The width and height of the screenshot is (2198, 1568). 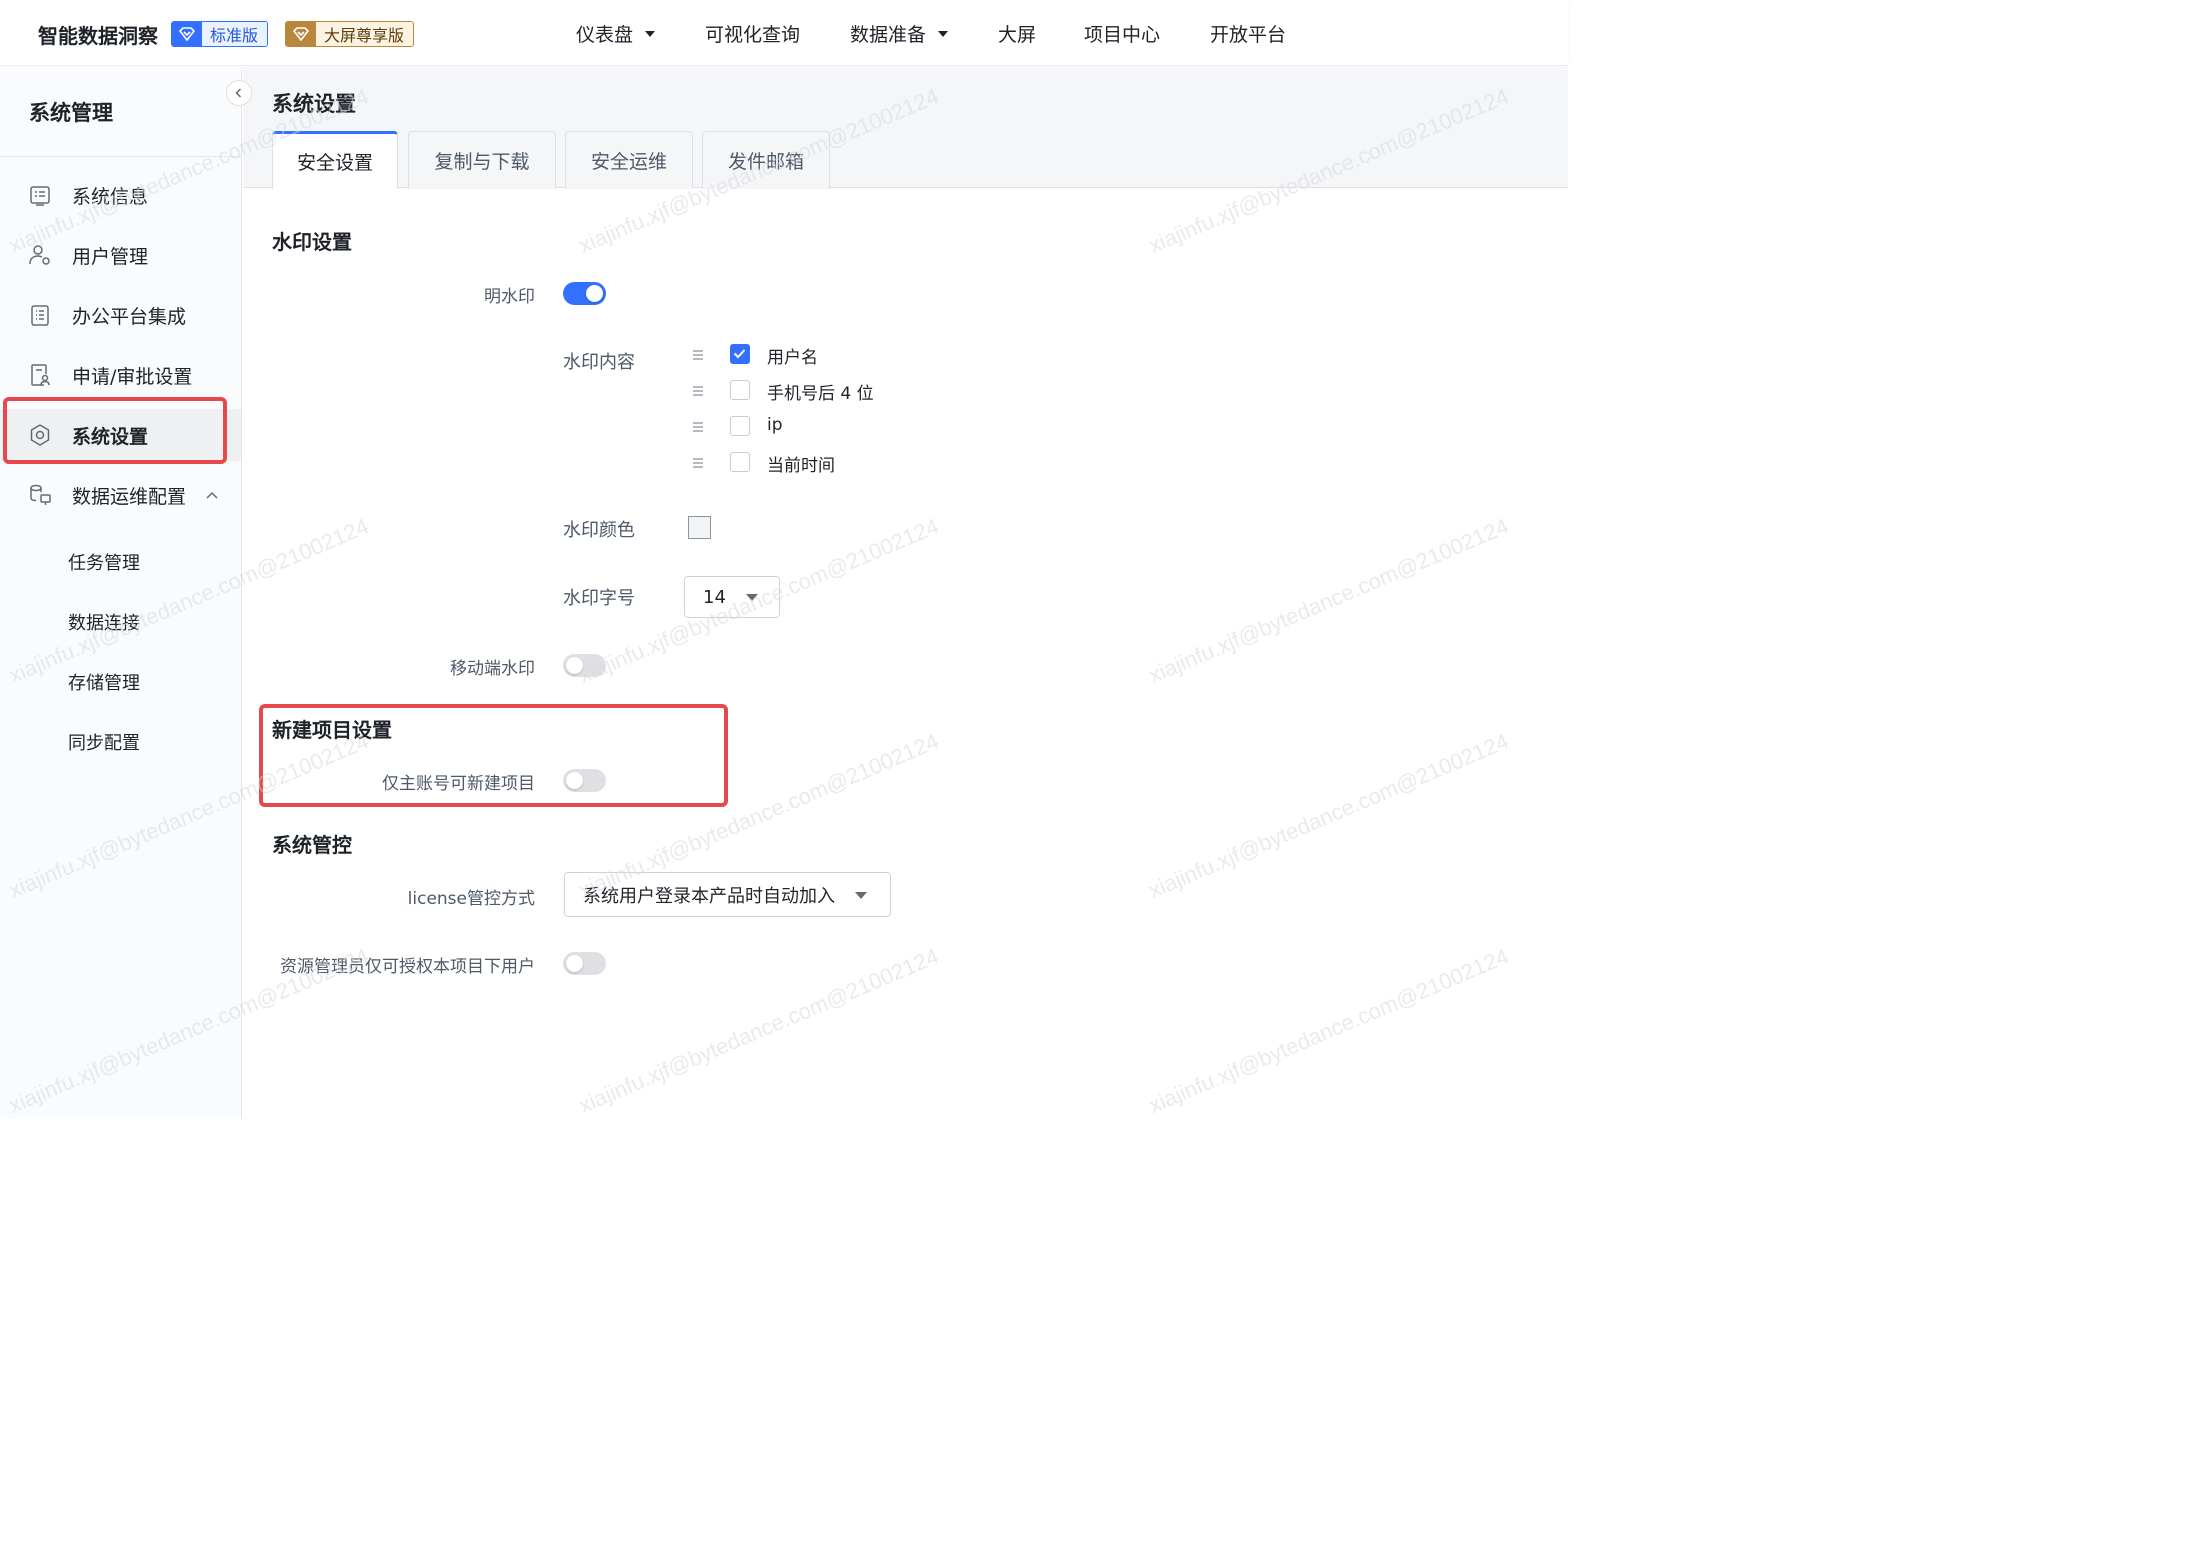 What do you see at coordinates (40, 435) in the screenshot?
I see `gear-icon` at bounding box center [40, 435].